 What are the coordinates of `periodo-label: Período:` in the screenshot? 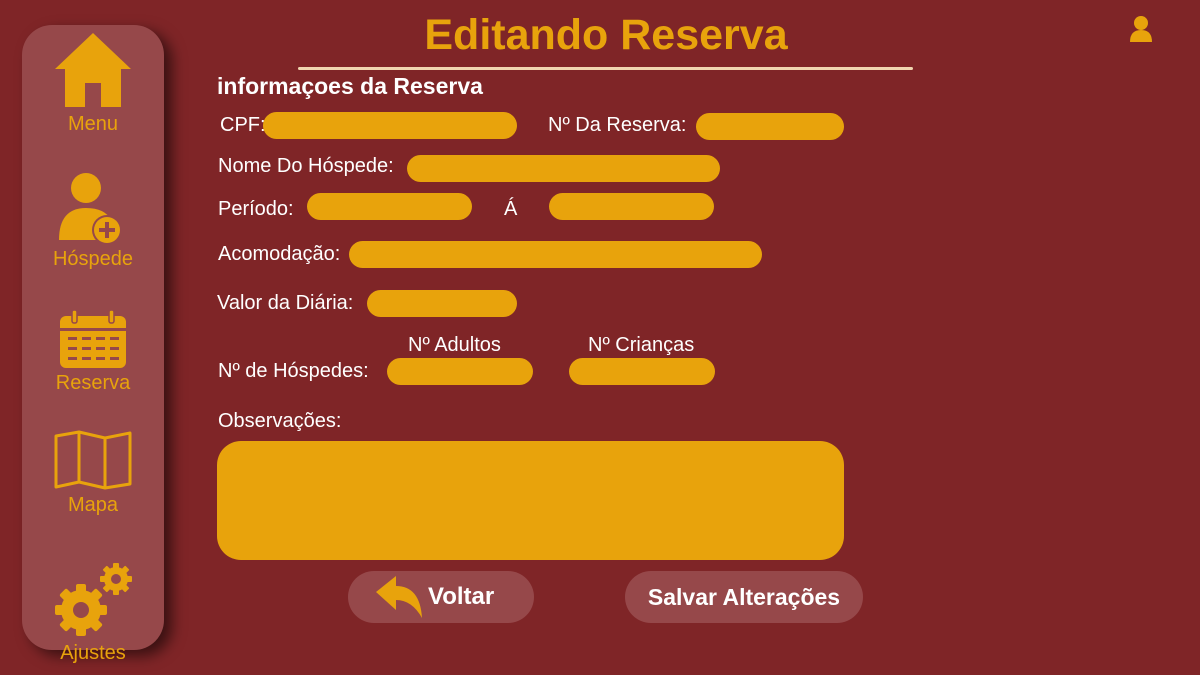 It's located at (256, 209).